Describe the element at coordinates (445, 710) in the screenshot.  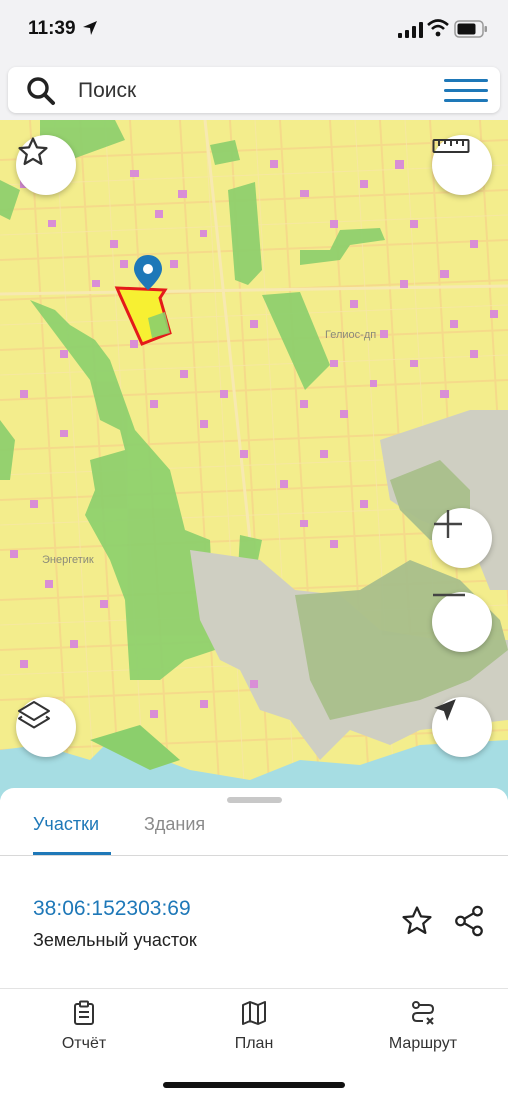
I see `my-location-icon` at that location.